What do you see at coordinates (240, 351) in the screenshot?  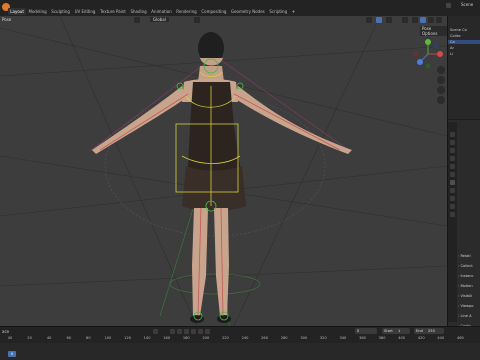 I see `timeline-track: 0` at bounding box center [240, 351].